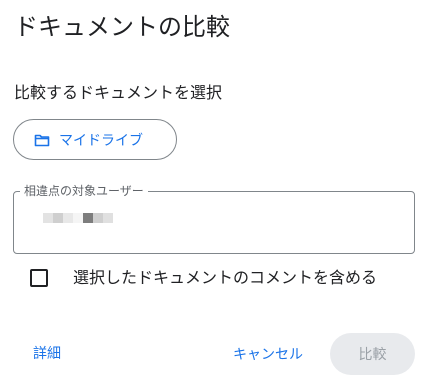 This screenshot has width=428, height=392. Describe the element at coordinates (47, 354) in the screenshot. I see `details-link: 詳細` at that location.